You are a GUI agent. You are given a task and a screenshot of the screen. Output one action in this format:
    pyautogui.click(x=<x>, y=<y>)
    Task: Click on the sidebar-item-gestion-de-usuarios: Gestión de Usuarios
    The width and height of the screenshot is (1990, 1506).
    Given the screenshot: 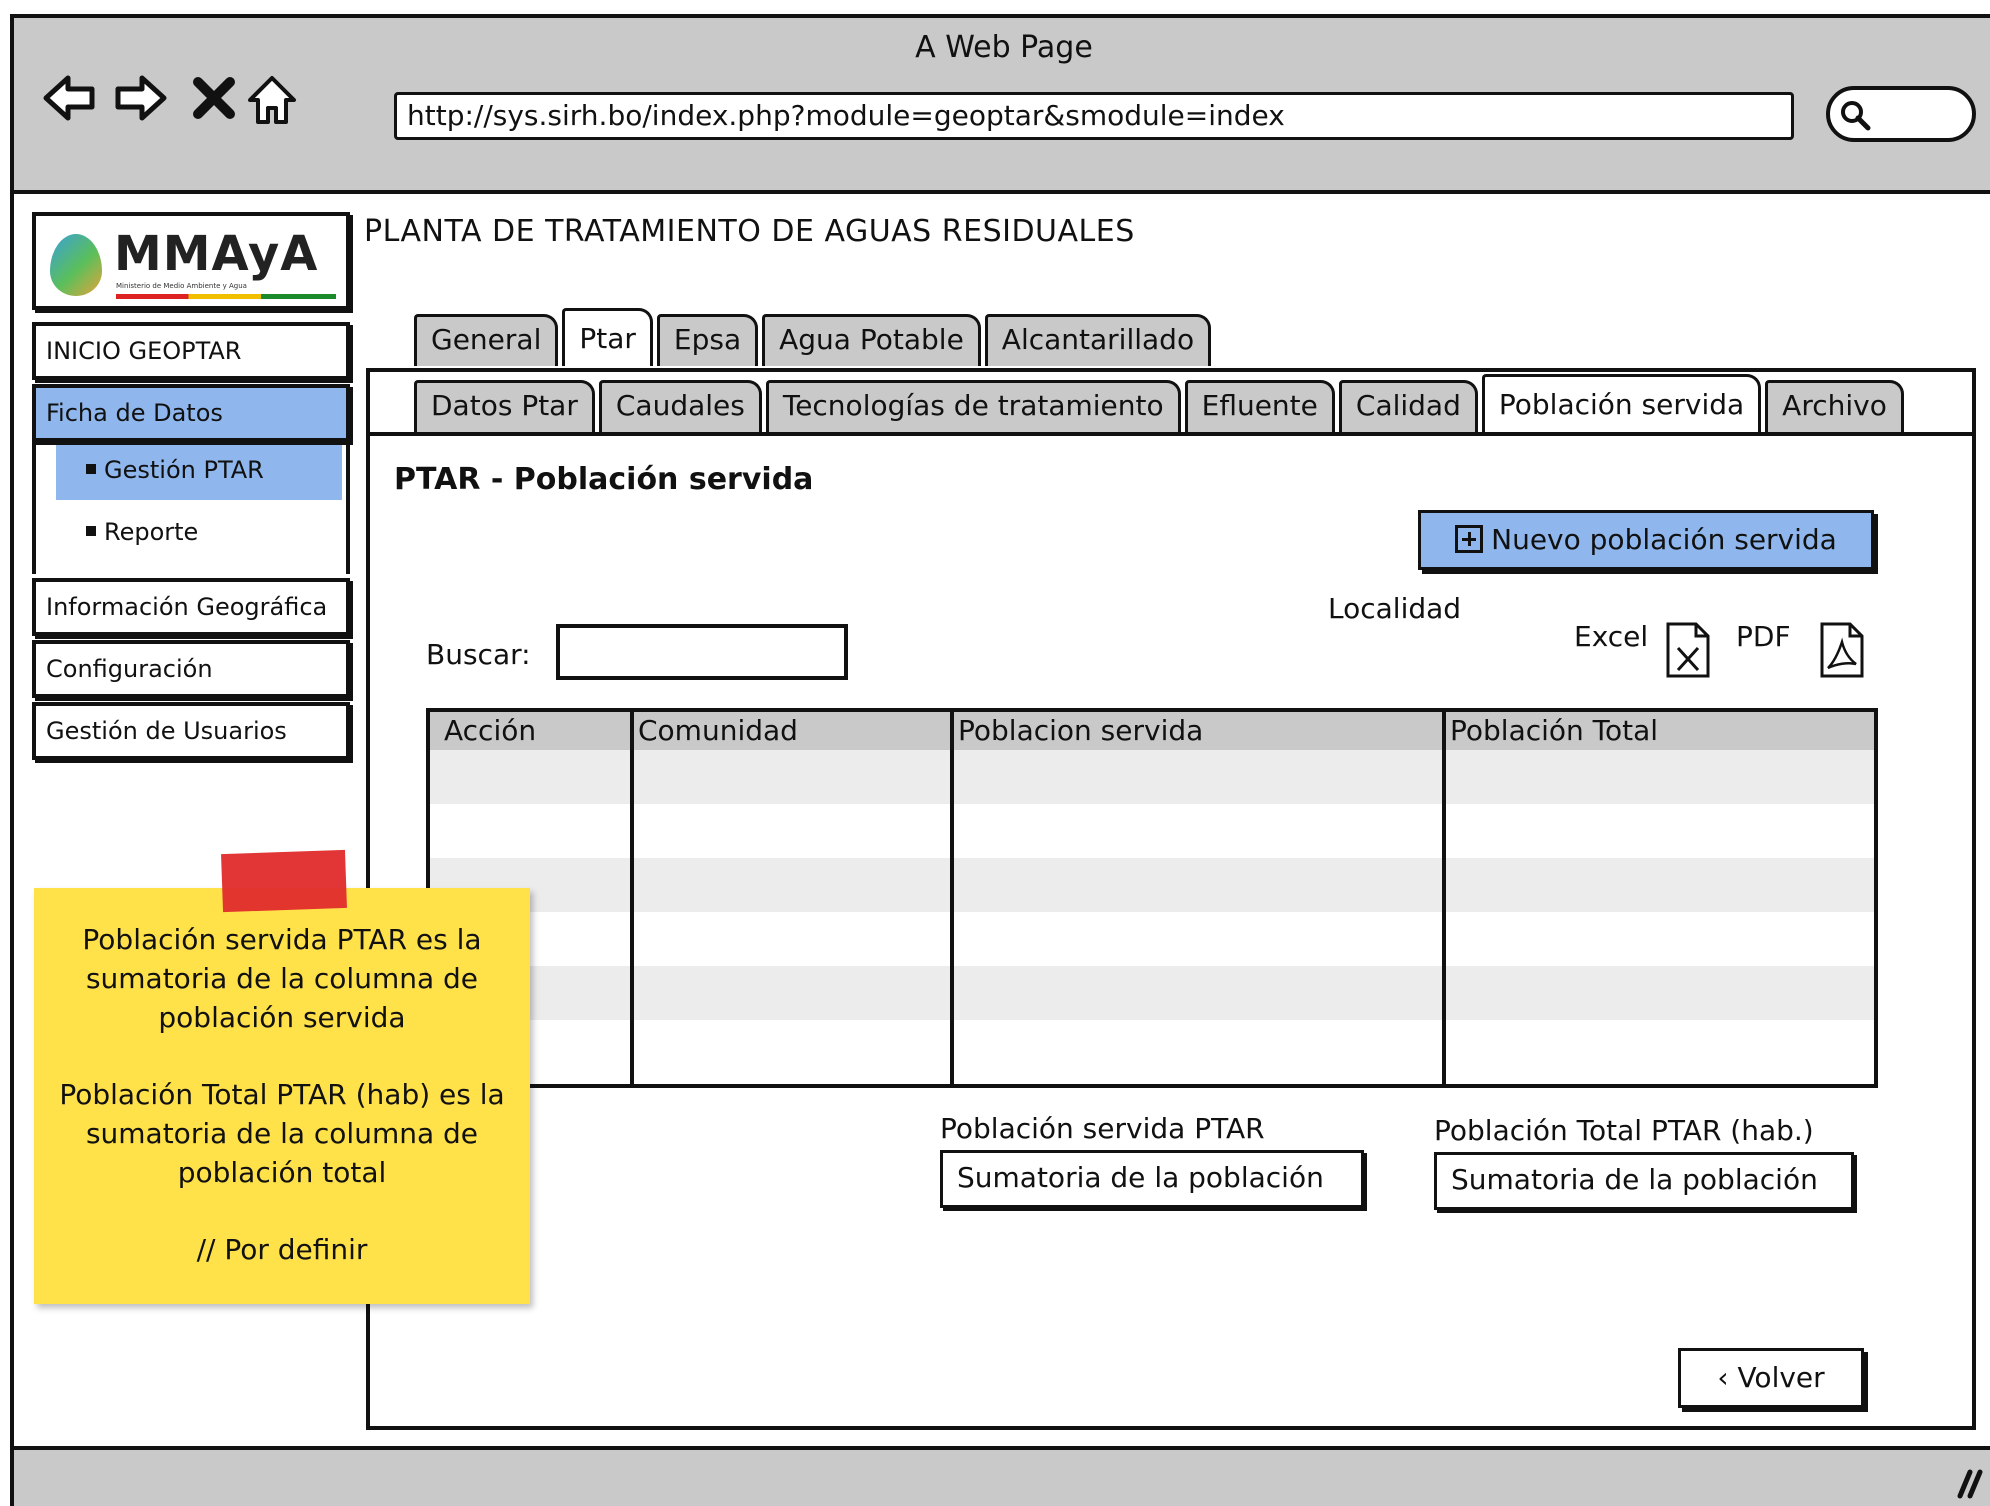 What is the action you would take?
    pyautogui.click(x=191, y=731)
    